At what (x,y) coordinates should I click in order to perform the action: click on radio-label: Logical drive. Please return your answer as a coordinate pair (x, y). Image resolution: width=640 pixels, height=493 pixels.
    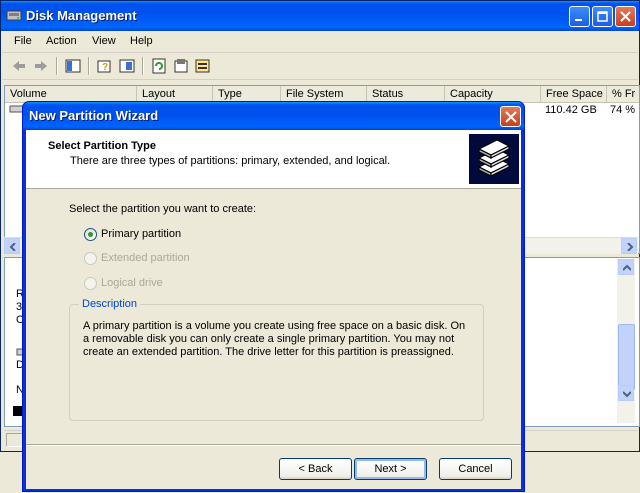
    Looking at the image, I should click on (132, 283).